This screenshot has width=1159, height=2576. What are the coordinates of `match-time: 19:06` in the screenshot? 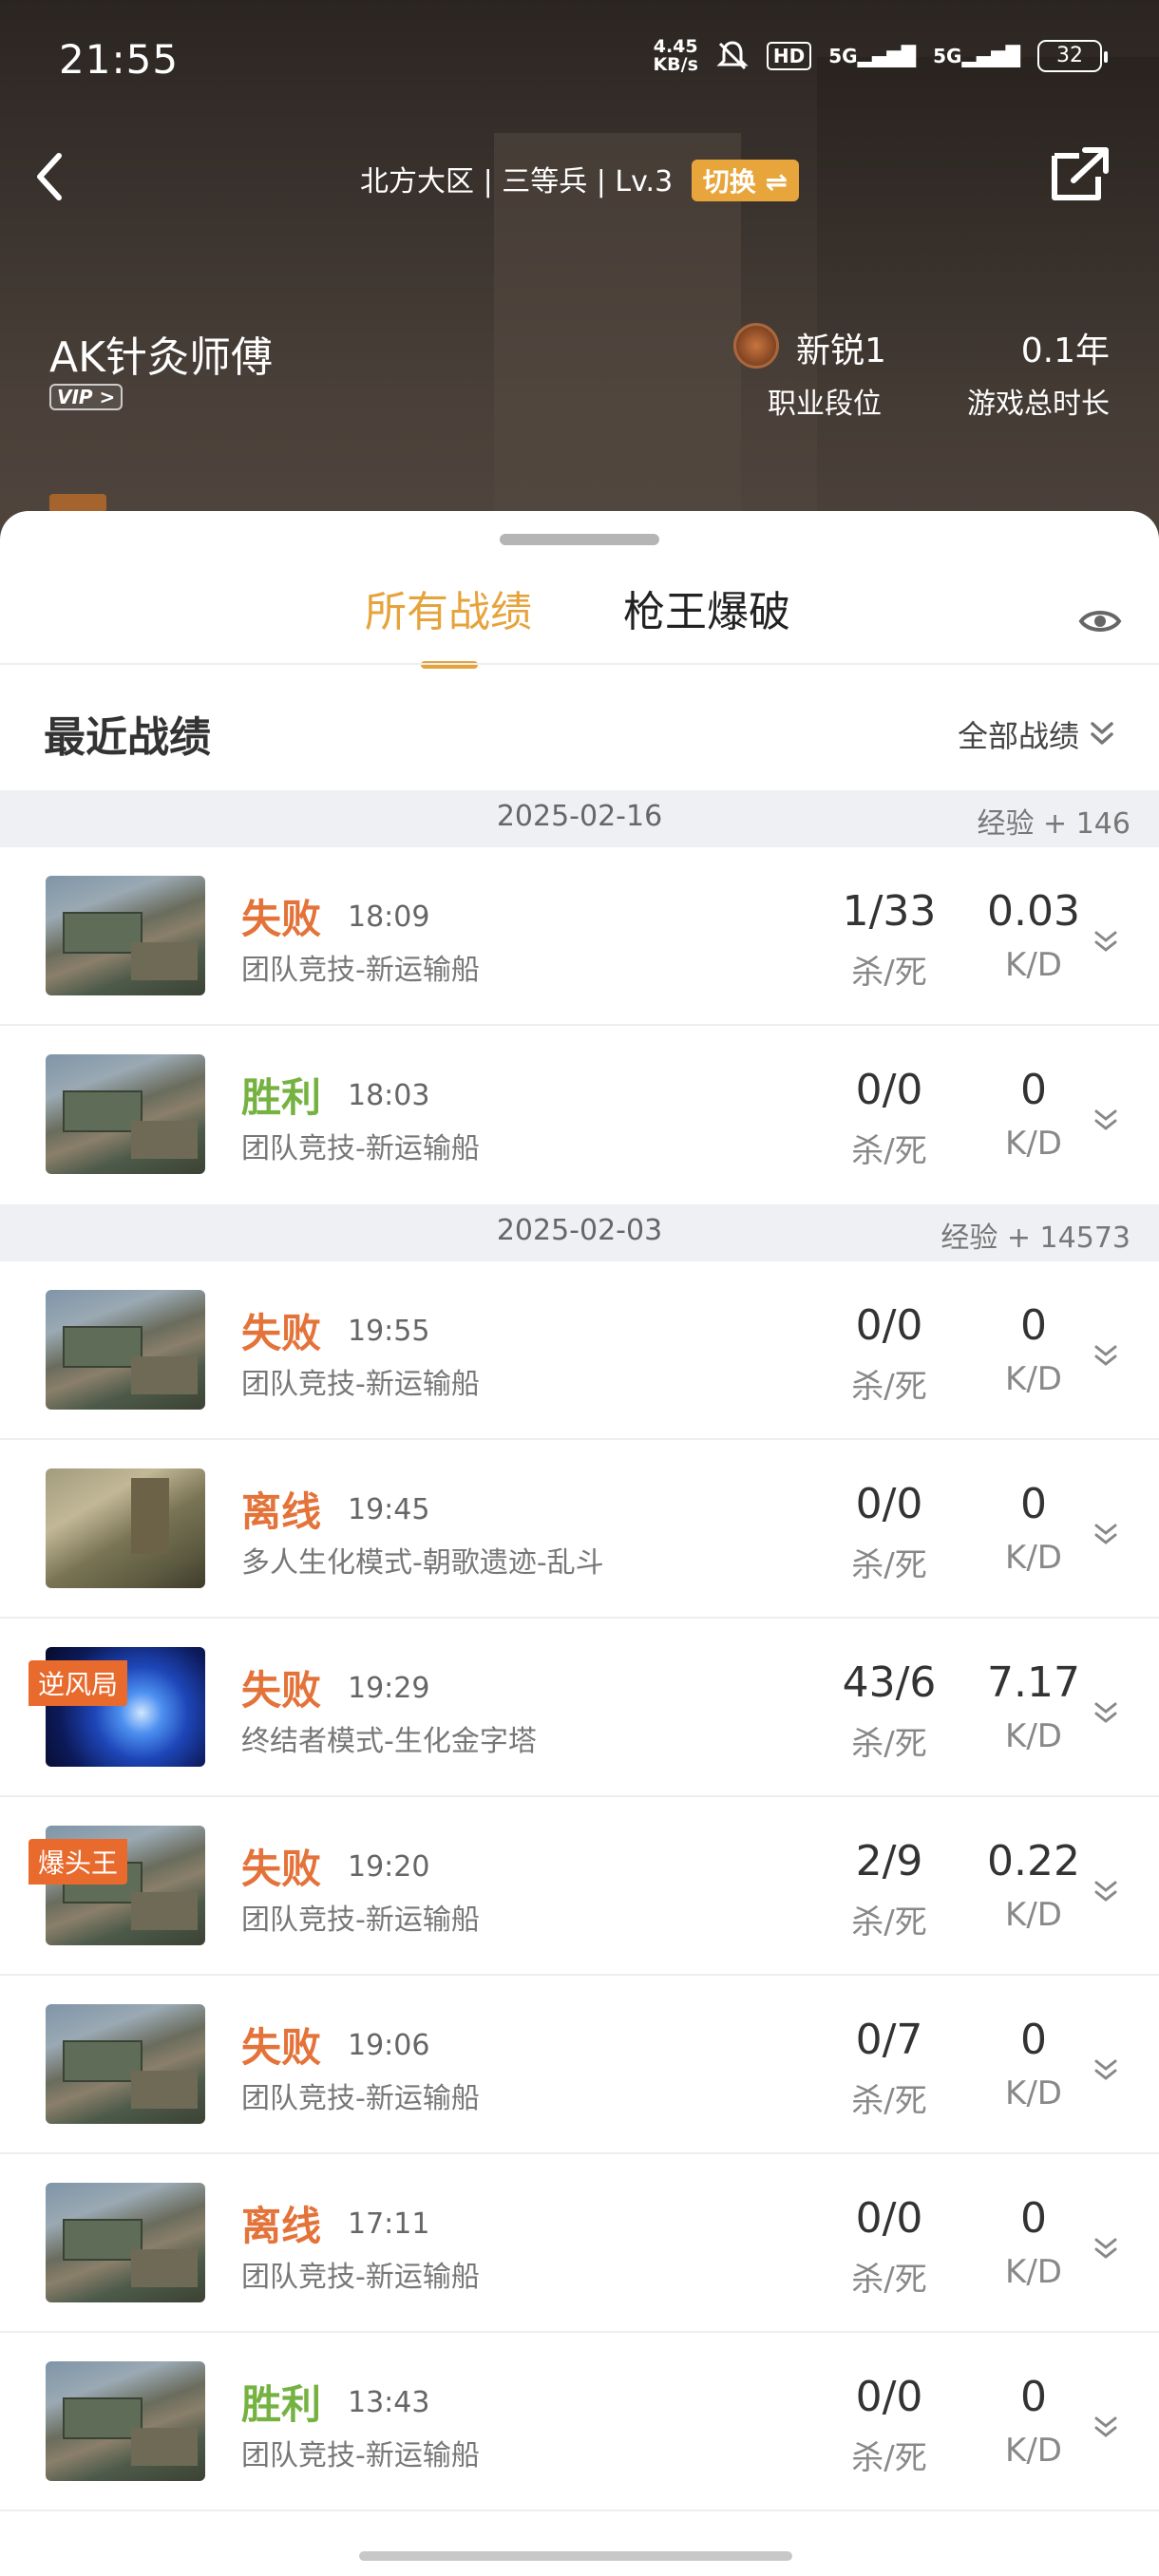 It's located at (389, 2045).